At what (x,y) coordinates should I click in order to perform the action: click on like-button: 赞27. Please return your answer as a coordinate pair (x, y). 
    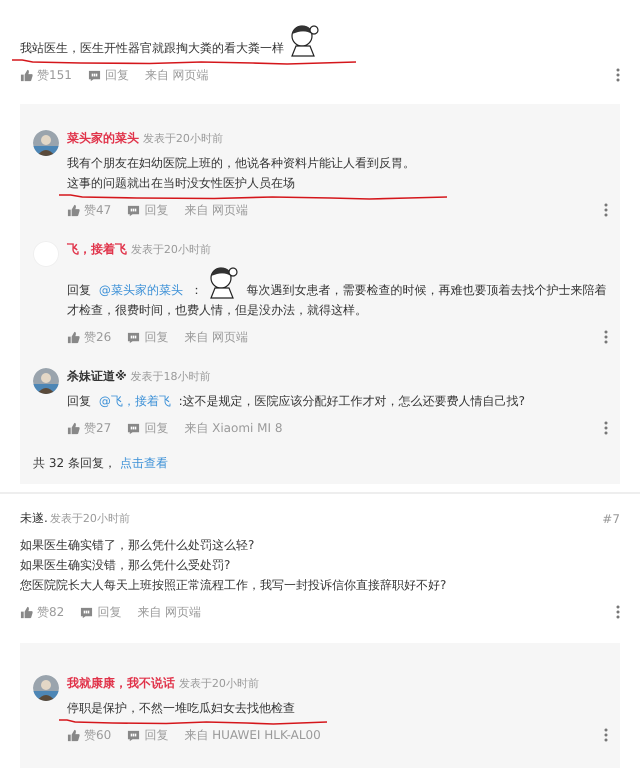
    Looking at the image, I should click on (89, 428).